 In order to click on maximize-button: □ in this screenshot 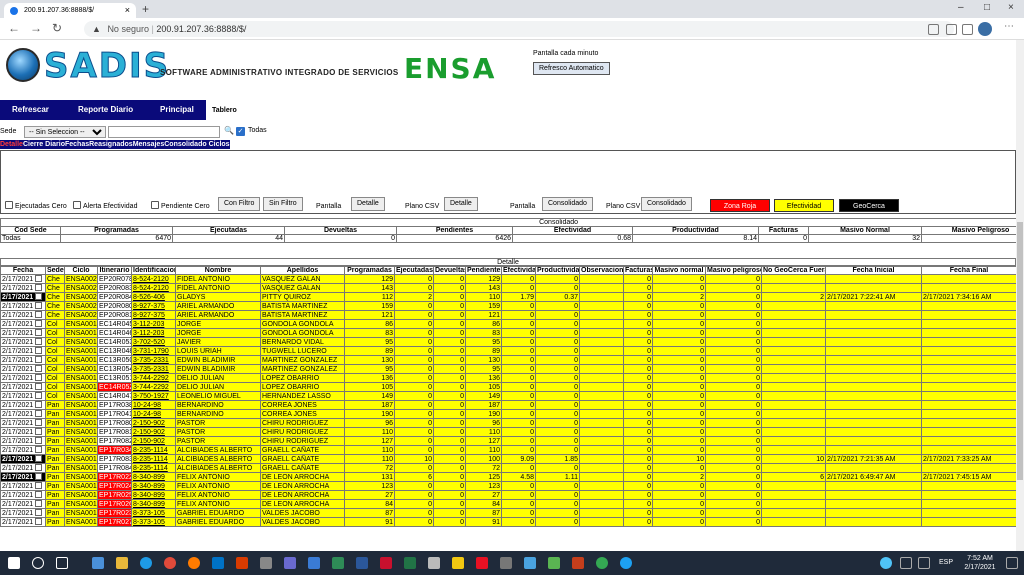, I will do `click(987, 7)`.